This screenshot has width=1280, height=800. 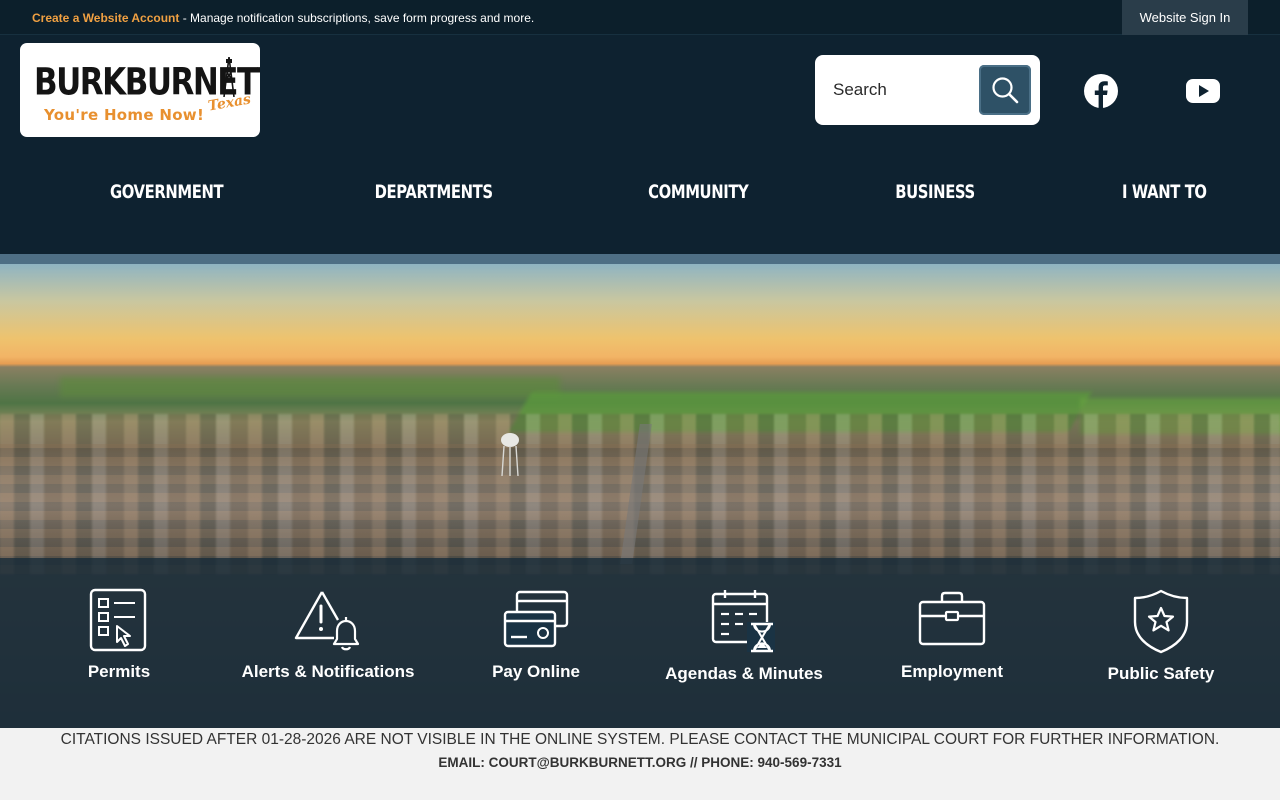 What do you see at coordinates (698, 192) in the screenshot?
I see `nav-community: COMMUNITY` at bounding box center [698, 192].